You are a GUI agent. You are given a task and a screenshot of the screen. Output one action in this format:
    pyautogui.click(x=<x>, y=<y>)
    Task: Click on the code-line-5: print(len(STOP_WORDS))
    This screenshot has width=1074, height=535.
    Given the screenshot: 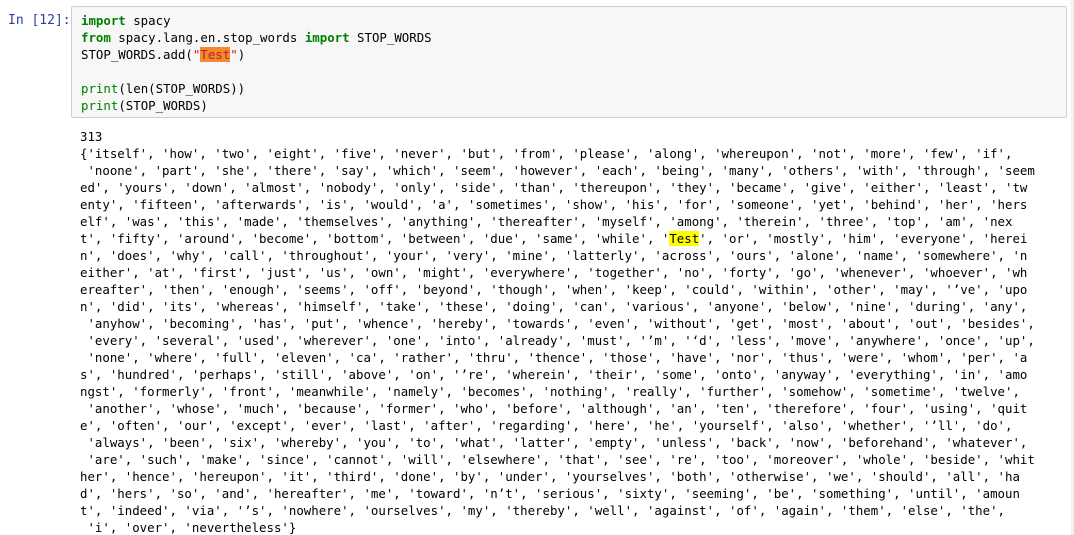 What is the action you would take?
    pyautogui.click(x=573, y=88)
    